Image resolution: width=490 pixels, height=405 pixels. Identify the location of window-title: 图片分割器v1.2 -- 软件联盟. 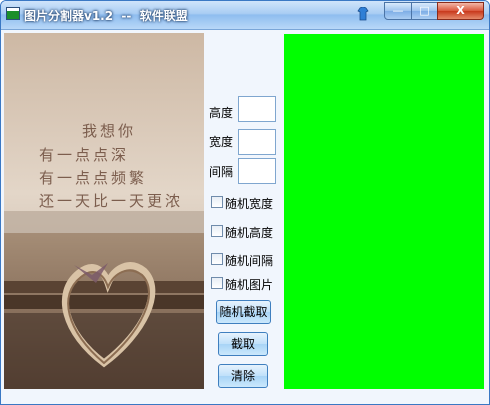
(106, 16).